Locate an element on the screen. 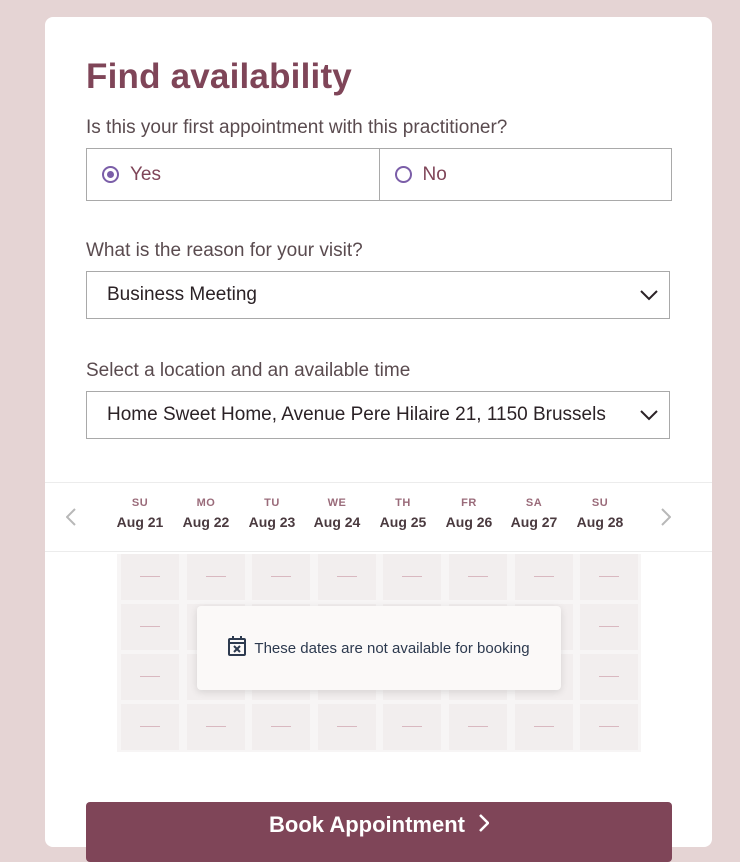 Image resolution: width=740 pixels, height=862 pixels. day-of-week-label: SA is located at coordinates (534, 503).